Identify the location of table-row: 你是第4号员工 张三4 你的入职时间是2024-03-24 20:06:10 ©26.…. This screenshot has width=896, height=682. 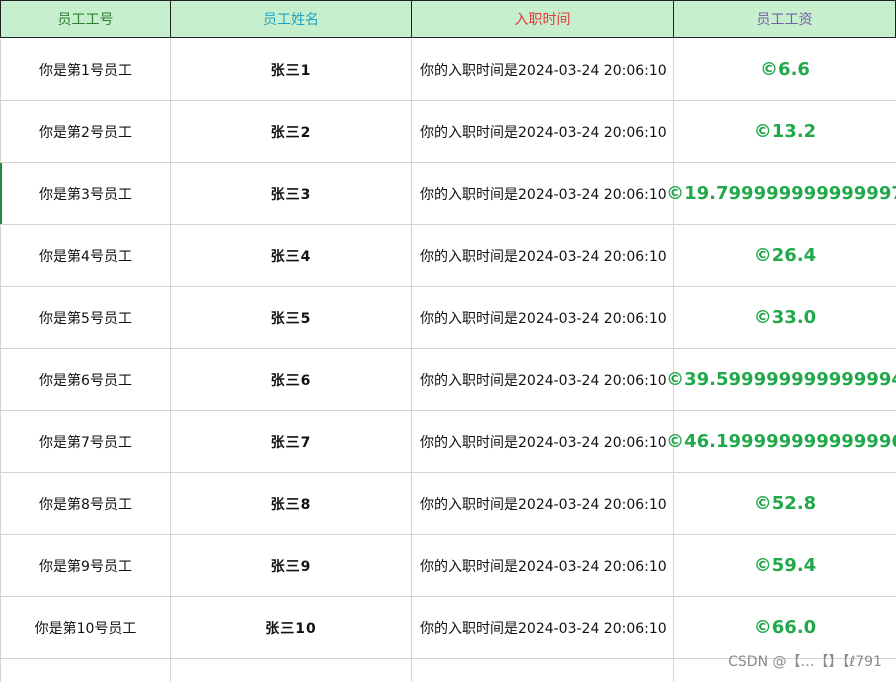
(448, 256).